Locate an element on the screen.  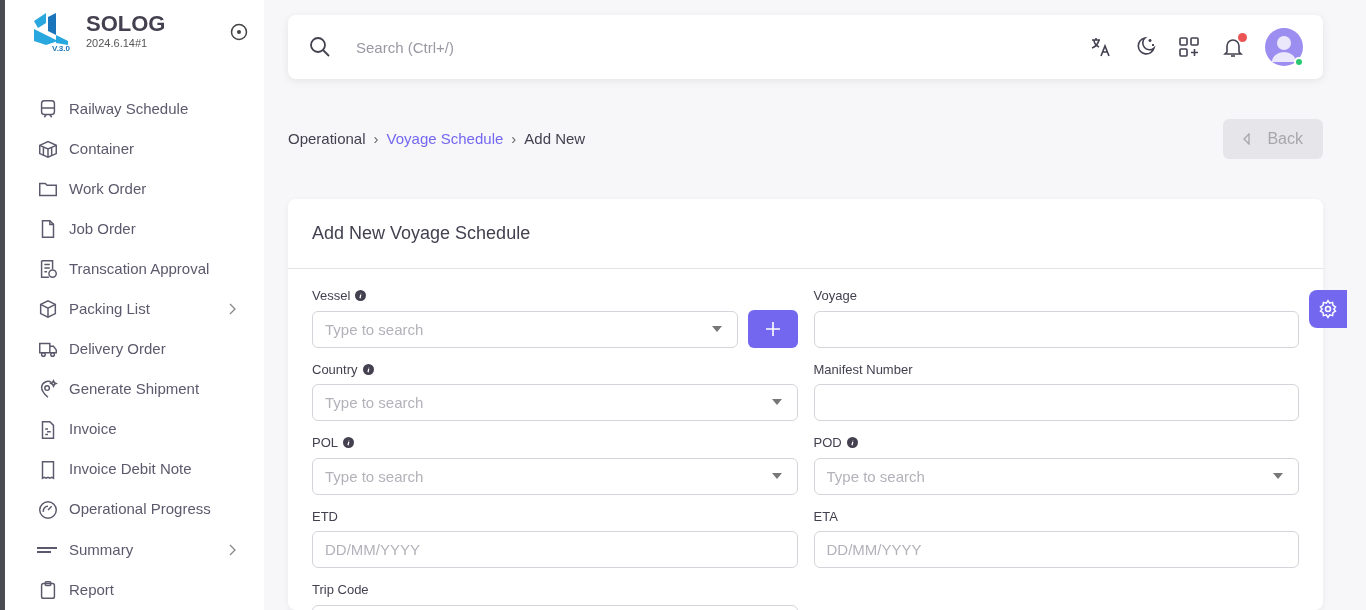
caret-left-icon is located at coordinates (1247, 139).